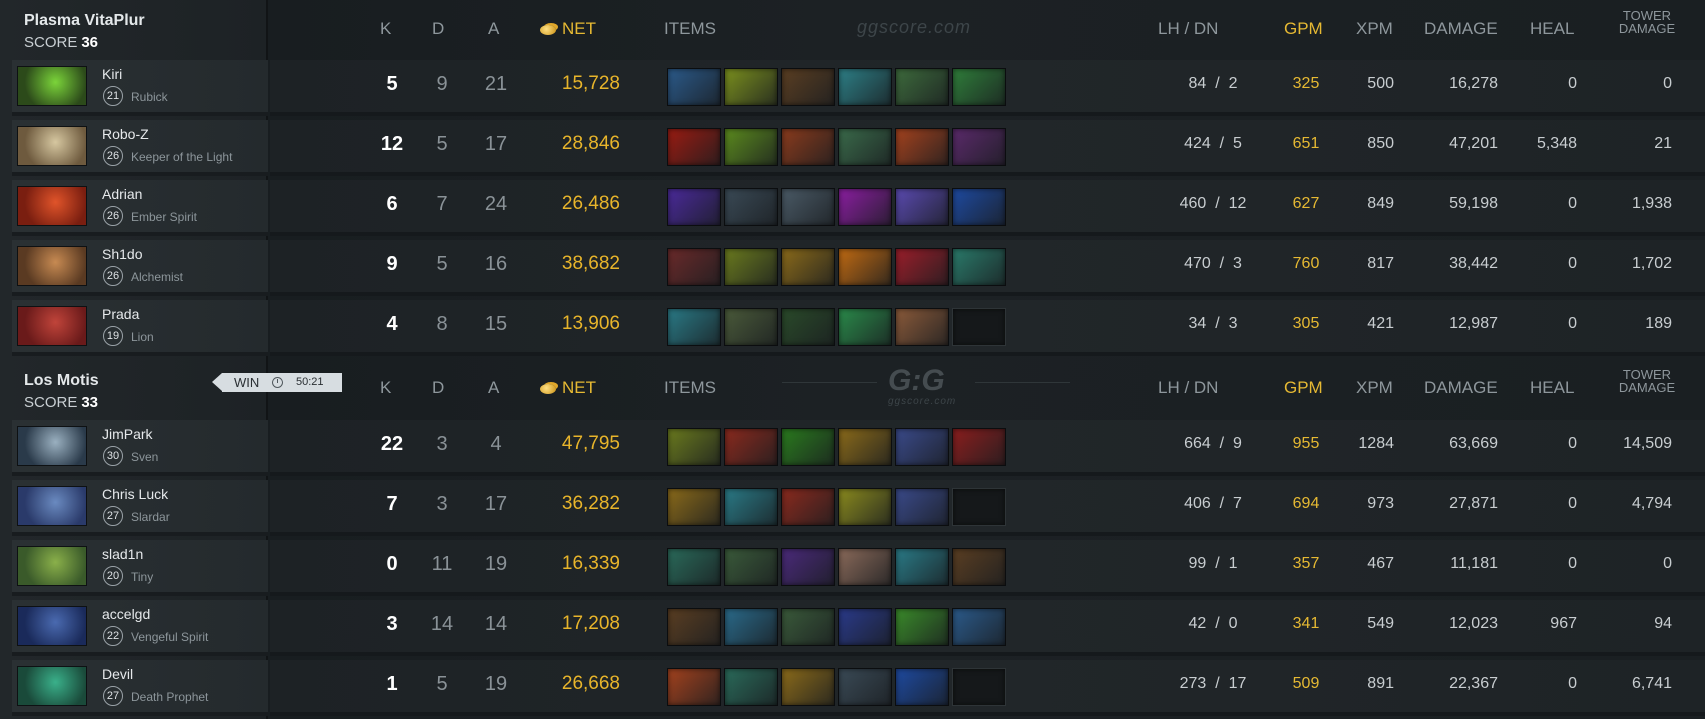  I want to click on net-worth: 47,795, so click(590, 443).